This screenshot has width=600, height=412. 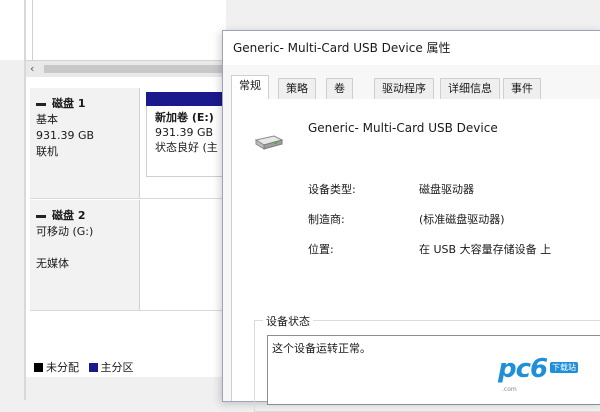 I want to click on disk-size: 931.39 GB, so click(x=65, y=135).